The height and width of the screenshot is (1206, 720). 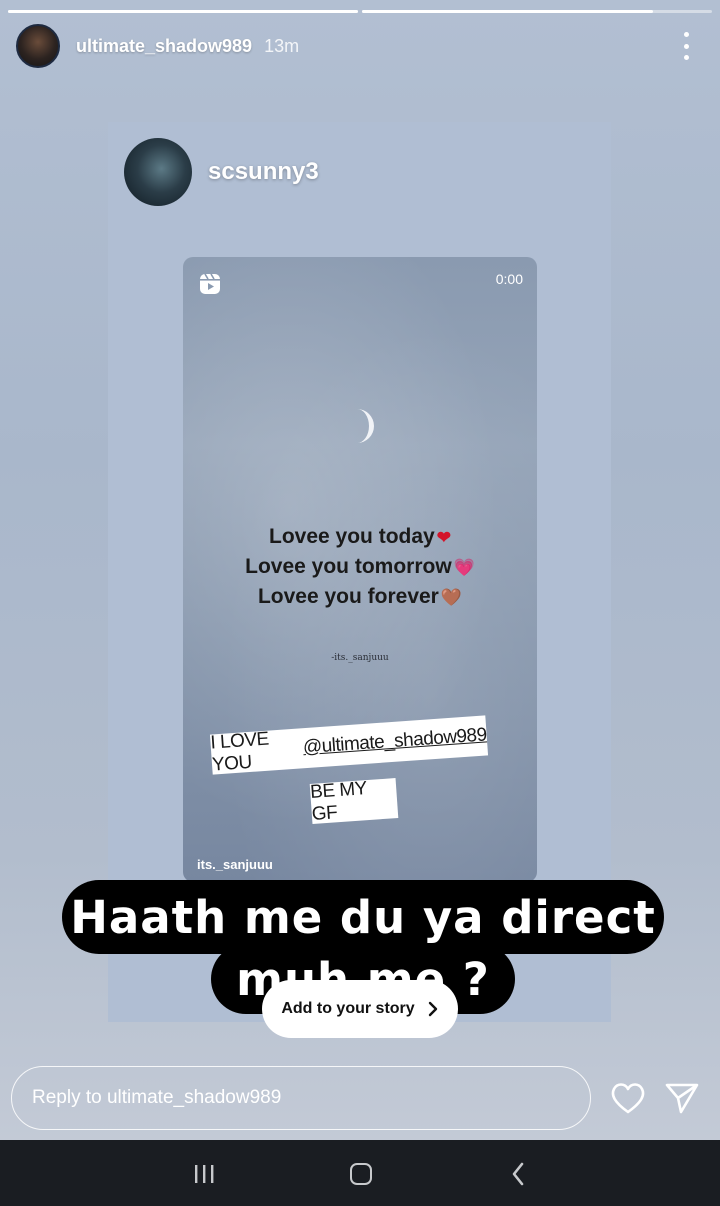 I want to click on back-icon, so click(x=518, y=1174).